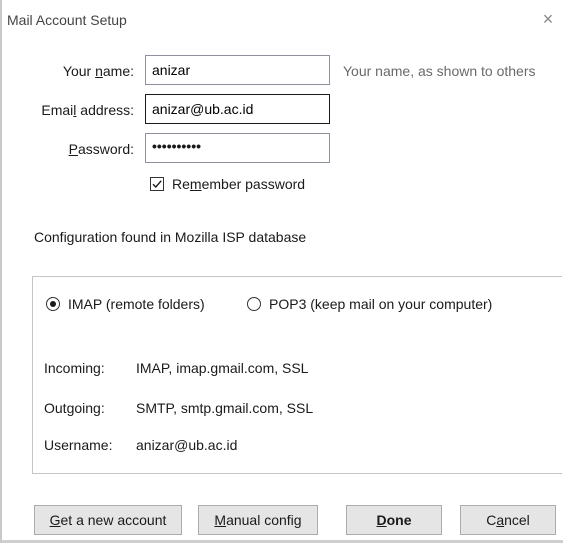 The width and height of the screenshot is (563, 543). I want to click on outgoing-value: SMTP, smtp.gmail.com, SSL, so click(225, 408).